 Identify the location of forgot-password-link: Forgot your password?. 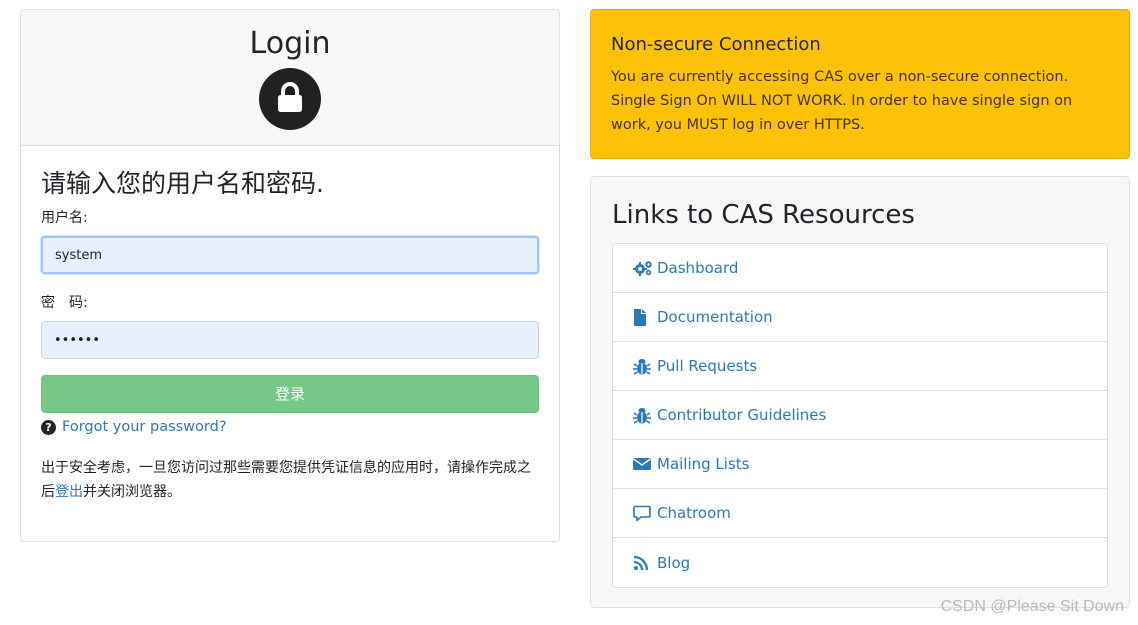
(144, 427).